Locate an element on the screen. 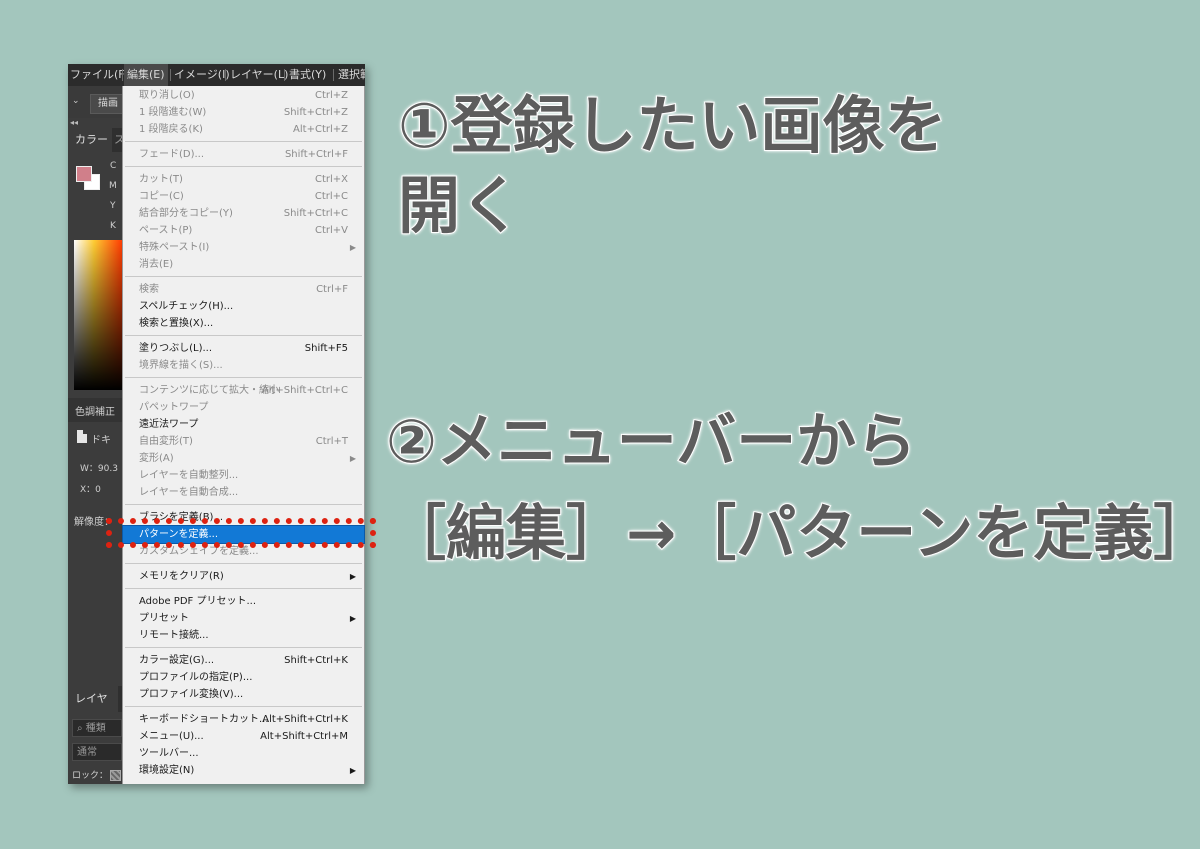 This screenshot has height=849, width=1200. document-label: ドキ is located at coordinates (101, 440).